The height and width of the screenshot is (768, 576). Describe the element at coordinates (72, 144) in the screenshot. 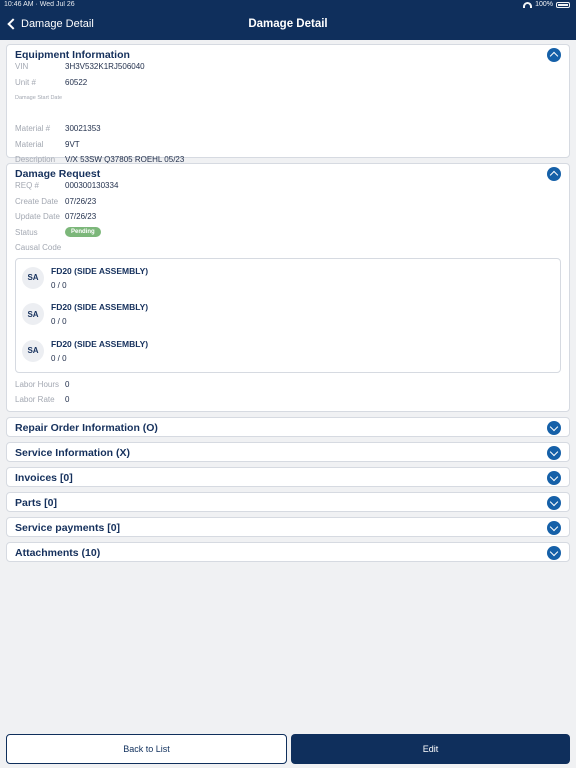

I see `material-value: 9VT` at that location.